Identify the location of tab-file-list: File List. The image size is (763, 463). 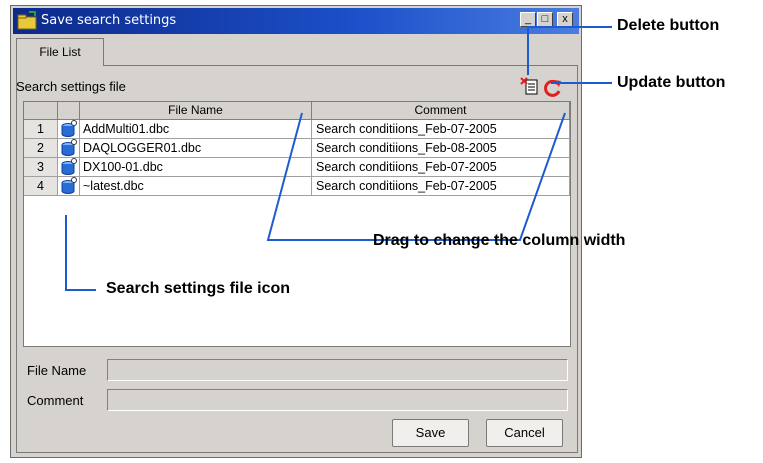
(60, 52).